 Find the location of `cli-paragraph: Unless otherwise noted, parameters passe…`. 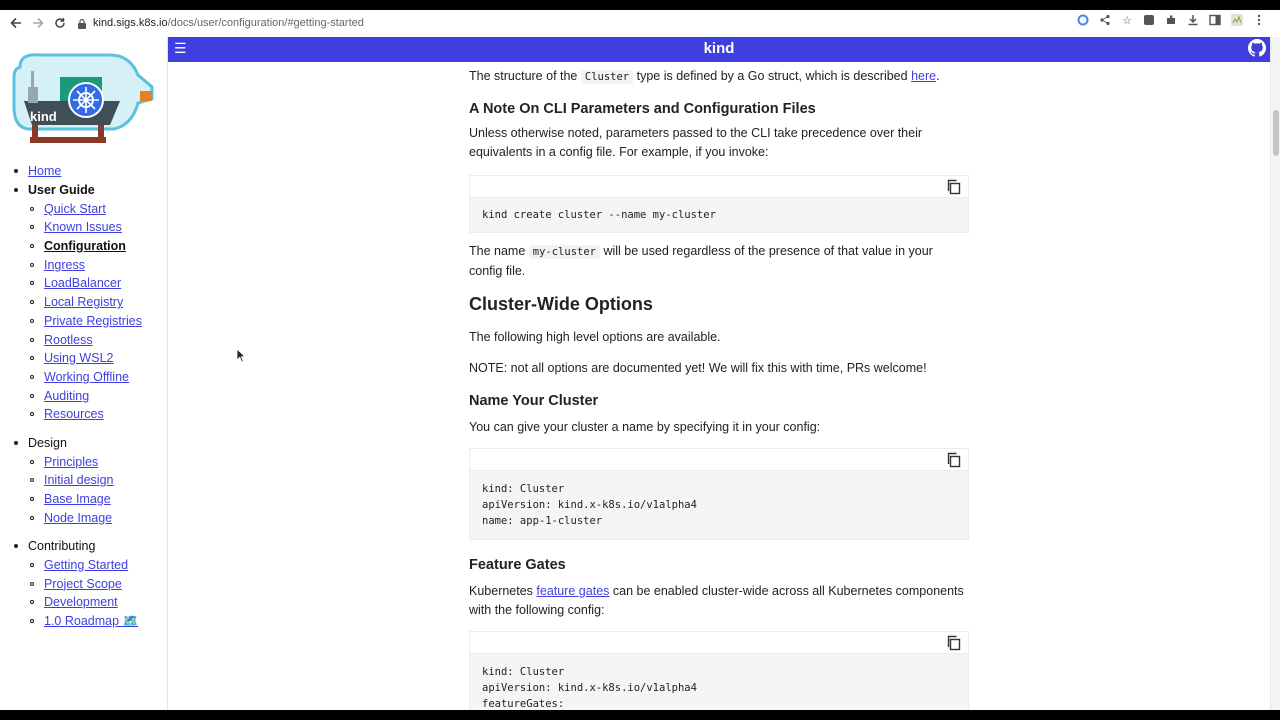

cli-paragraph: Unless otherwise noted, parameters passe… is located at coordinates (696, 142).